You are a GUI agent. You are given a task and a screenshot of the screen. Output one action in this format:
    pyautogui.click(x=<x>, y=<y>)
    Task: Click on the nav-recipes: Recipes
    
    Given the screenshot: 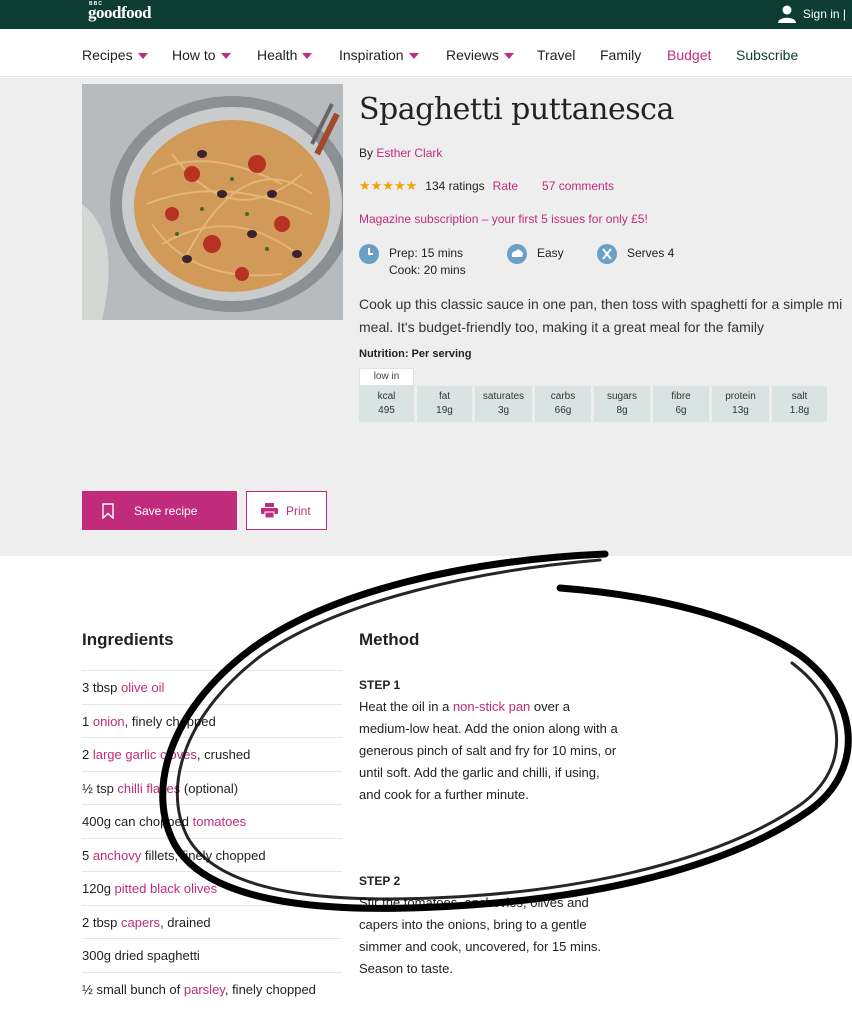 What is the action you would take?
    pyautogui.click(x=115, y=55)
    